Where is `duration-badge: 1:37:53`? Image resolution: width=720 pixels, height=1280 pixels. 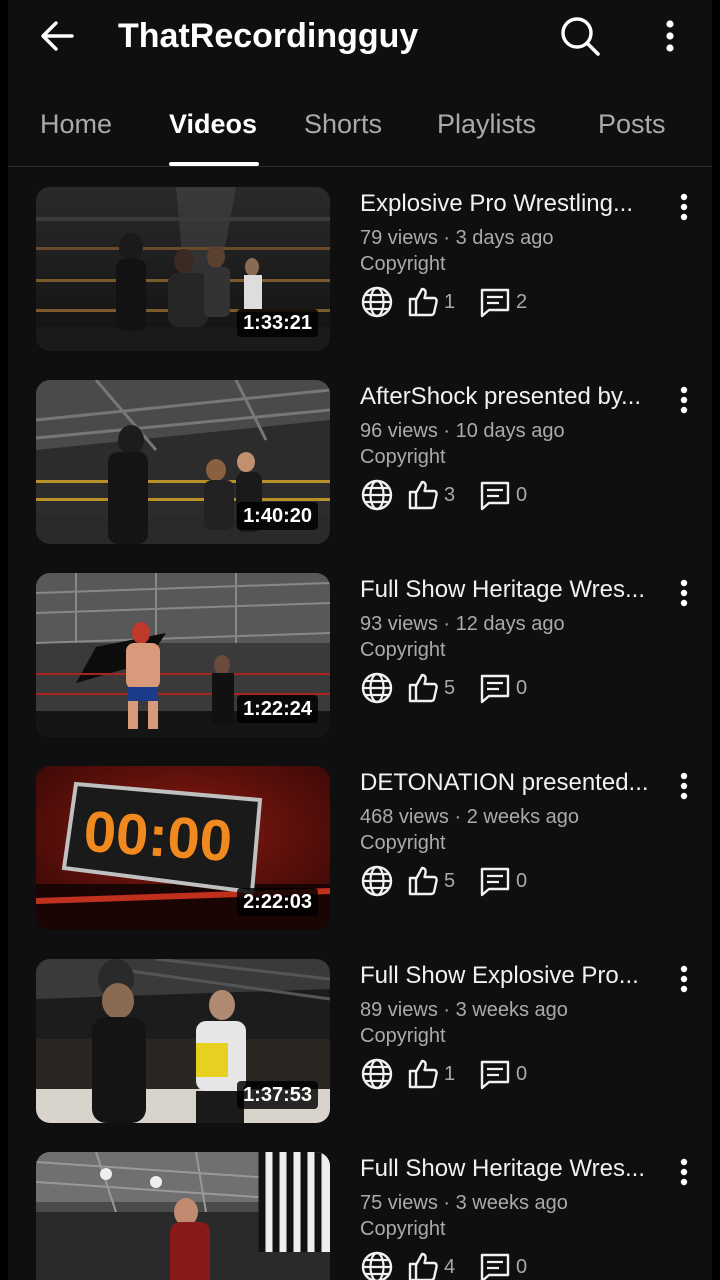 duration-badge: 1:37:53 is located at coordinates (277, 1095).